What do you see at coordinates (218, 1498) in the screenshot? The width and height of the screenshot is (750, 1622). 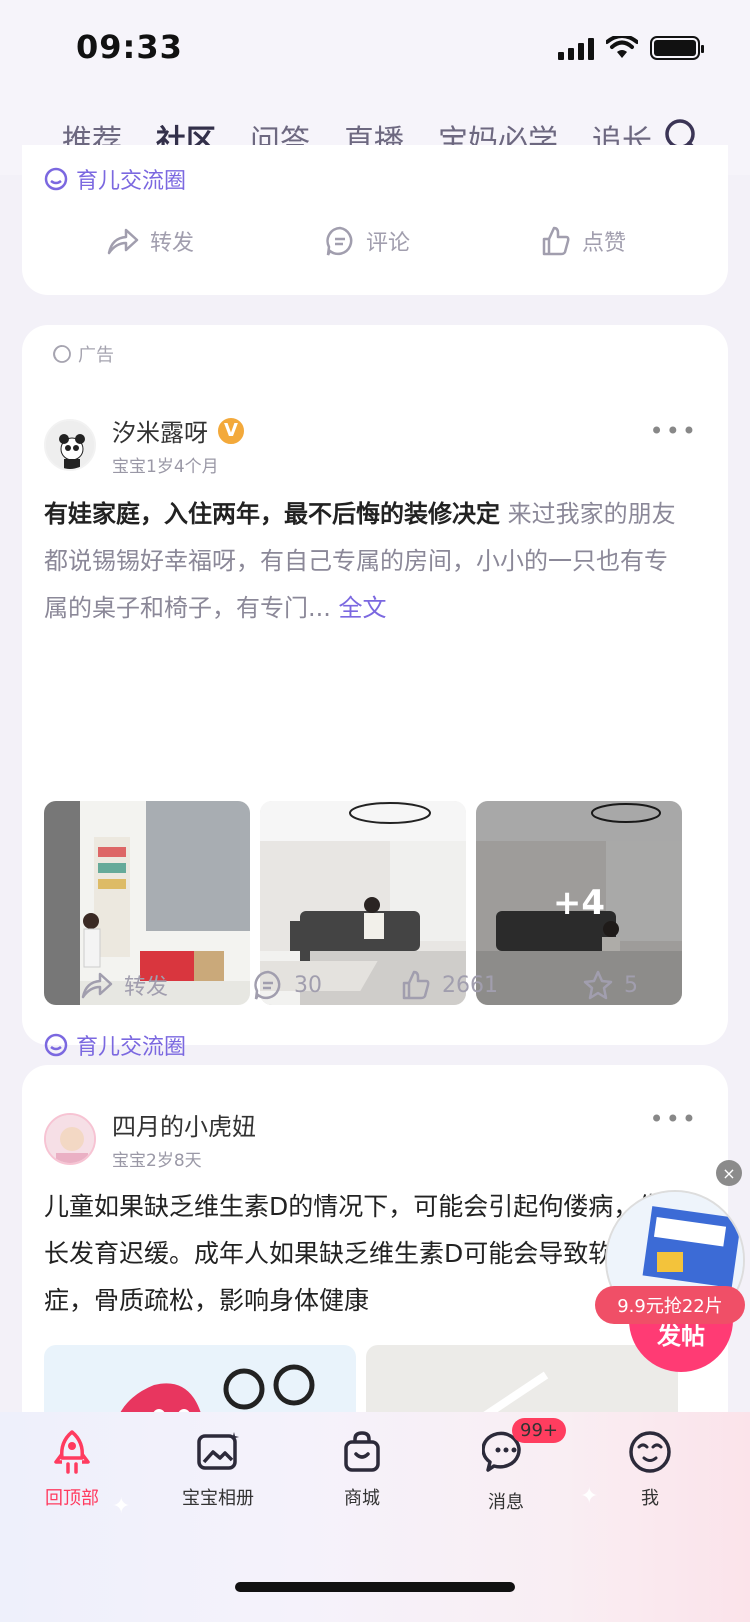 I see `tab-label: 宝宝相册` at bounding box center [218, 1498].